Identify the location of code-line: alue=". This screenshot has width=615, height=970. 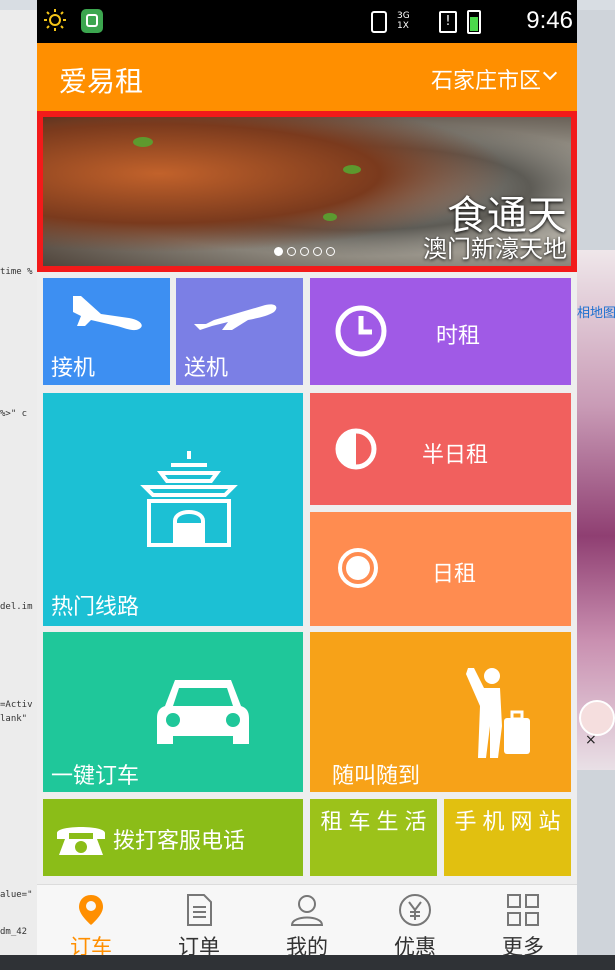
(16, 895).